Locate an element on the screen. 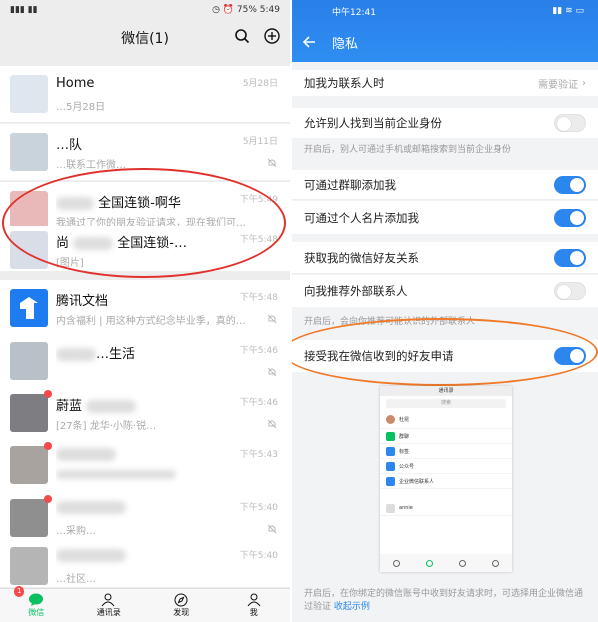 The height and width of the screenshot is (622, 598). example-item: 公众号 is located at coordinates (446, 466).